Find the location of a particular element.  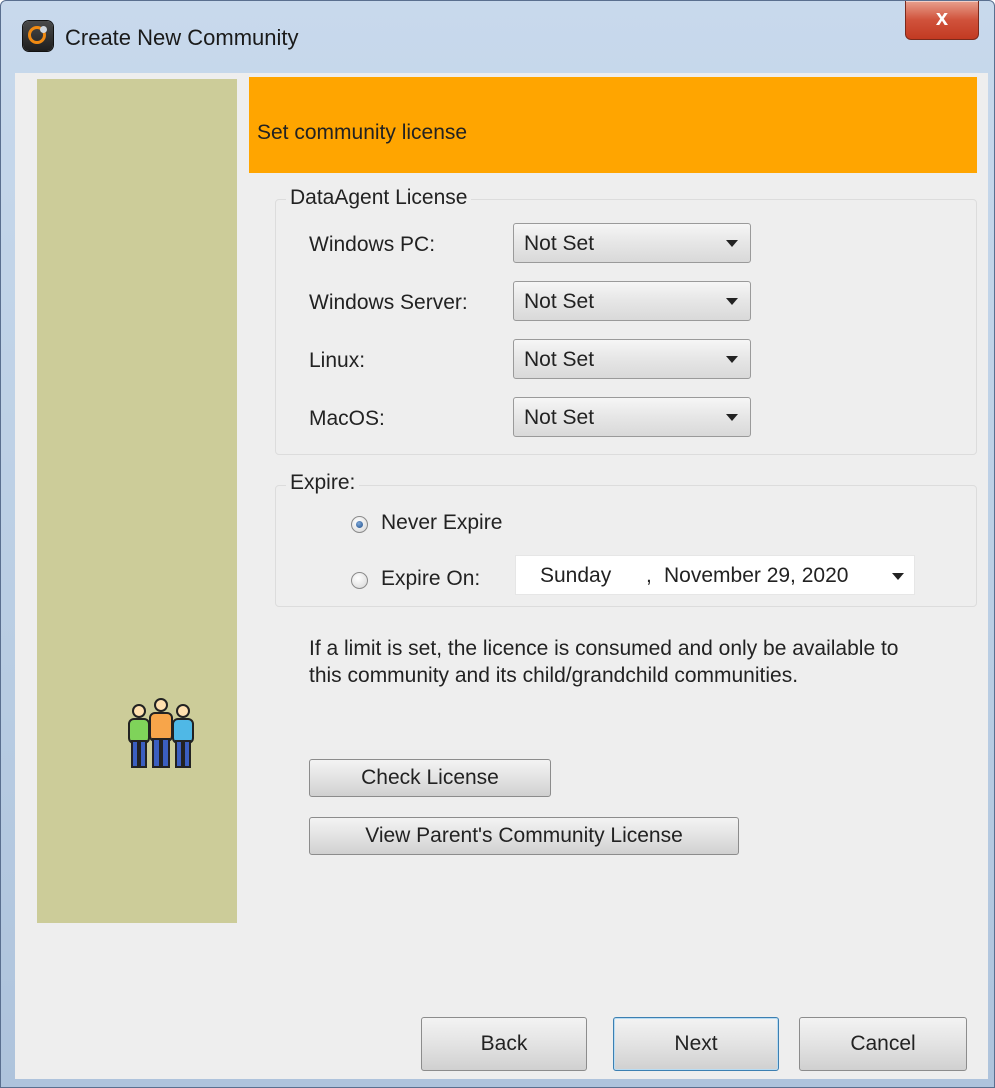

view-parent-license-button: View Parent's Community License is located at coordinates (524, 836).